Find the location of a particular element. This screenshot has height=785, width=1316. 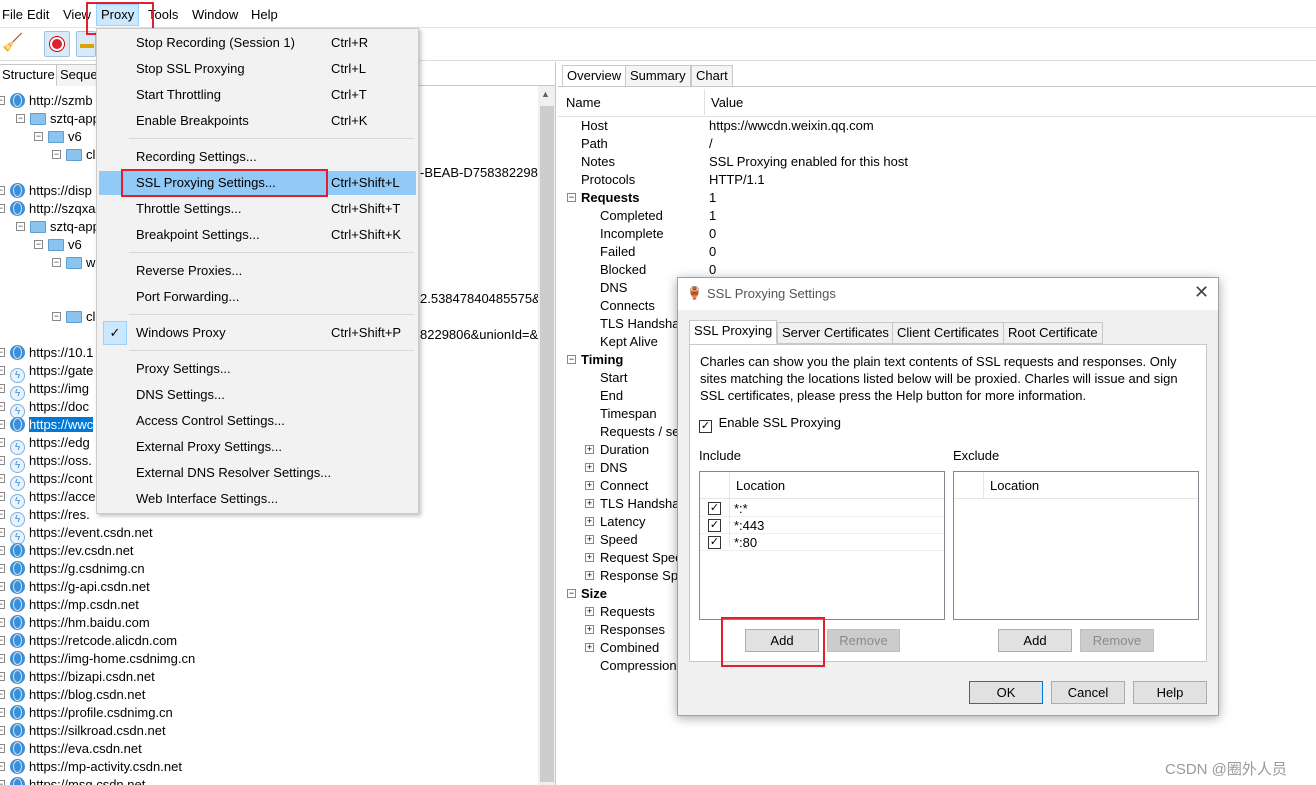

include-location-checkbox: ✓ is located at coordinates (714, 525).